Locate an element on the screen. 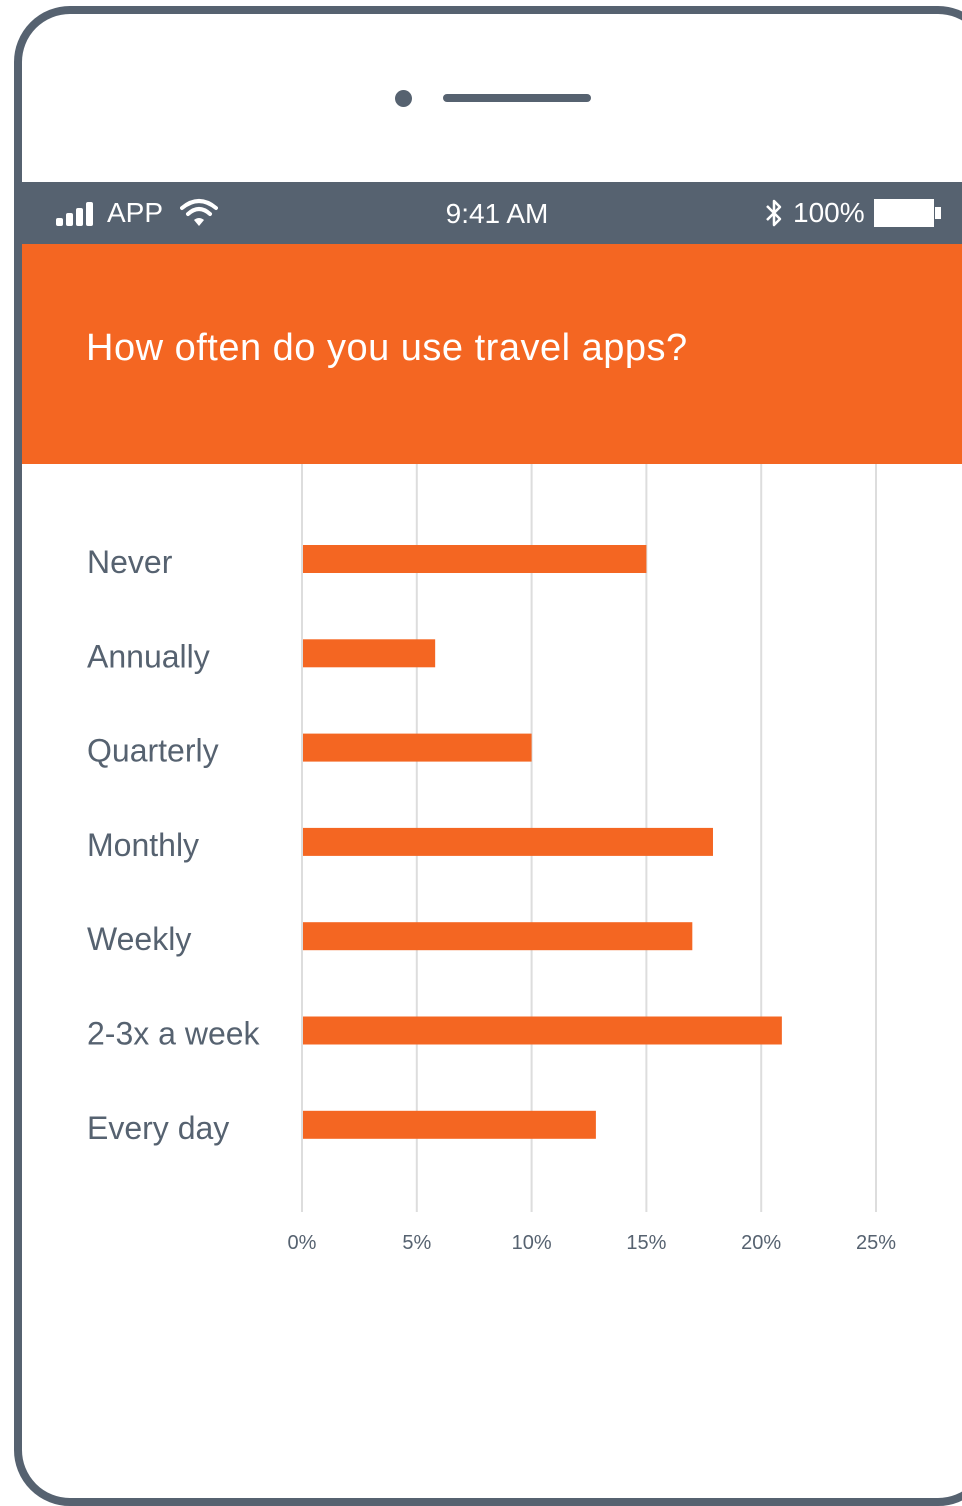 Image resolution: width=962 pixels, height=1506 pixels. x-tick-label: 10% is located at coordinates (532, 1243).